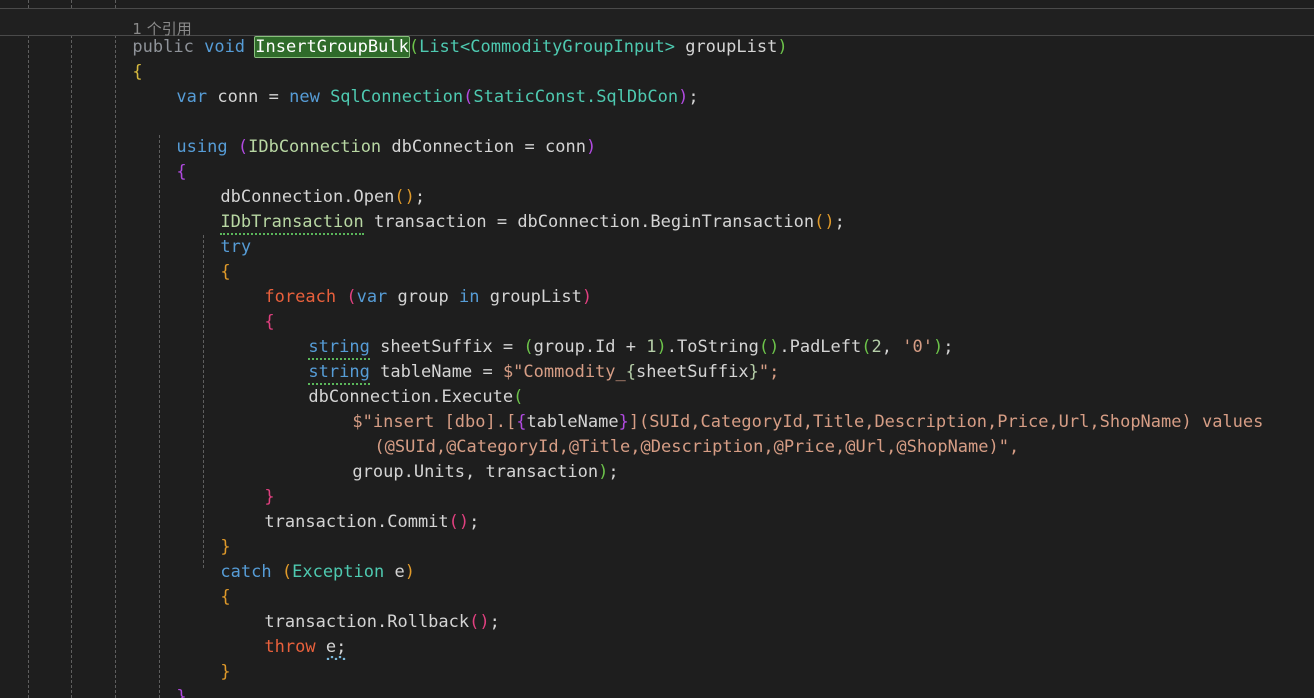 The height and width of the screenshot is (698, 1314). Describe the element at coordinates (399, 572) in the screenshot. I see `ident-exception-var: e` at that location.